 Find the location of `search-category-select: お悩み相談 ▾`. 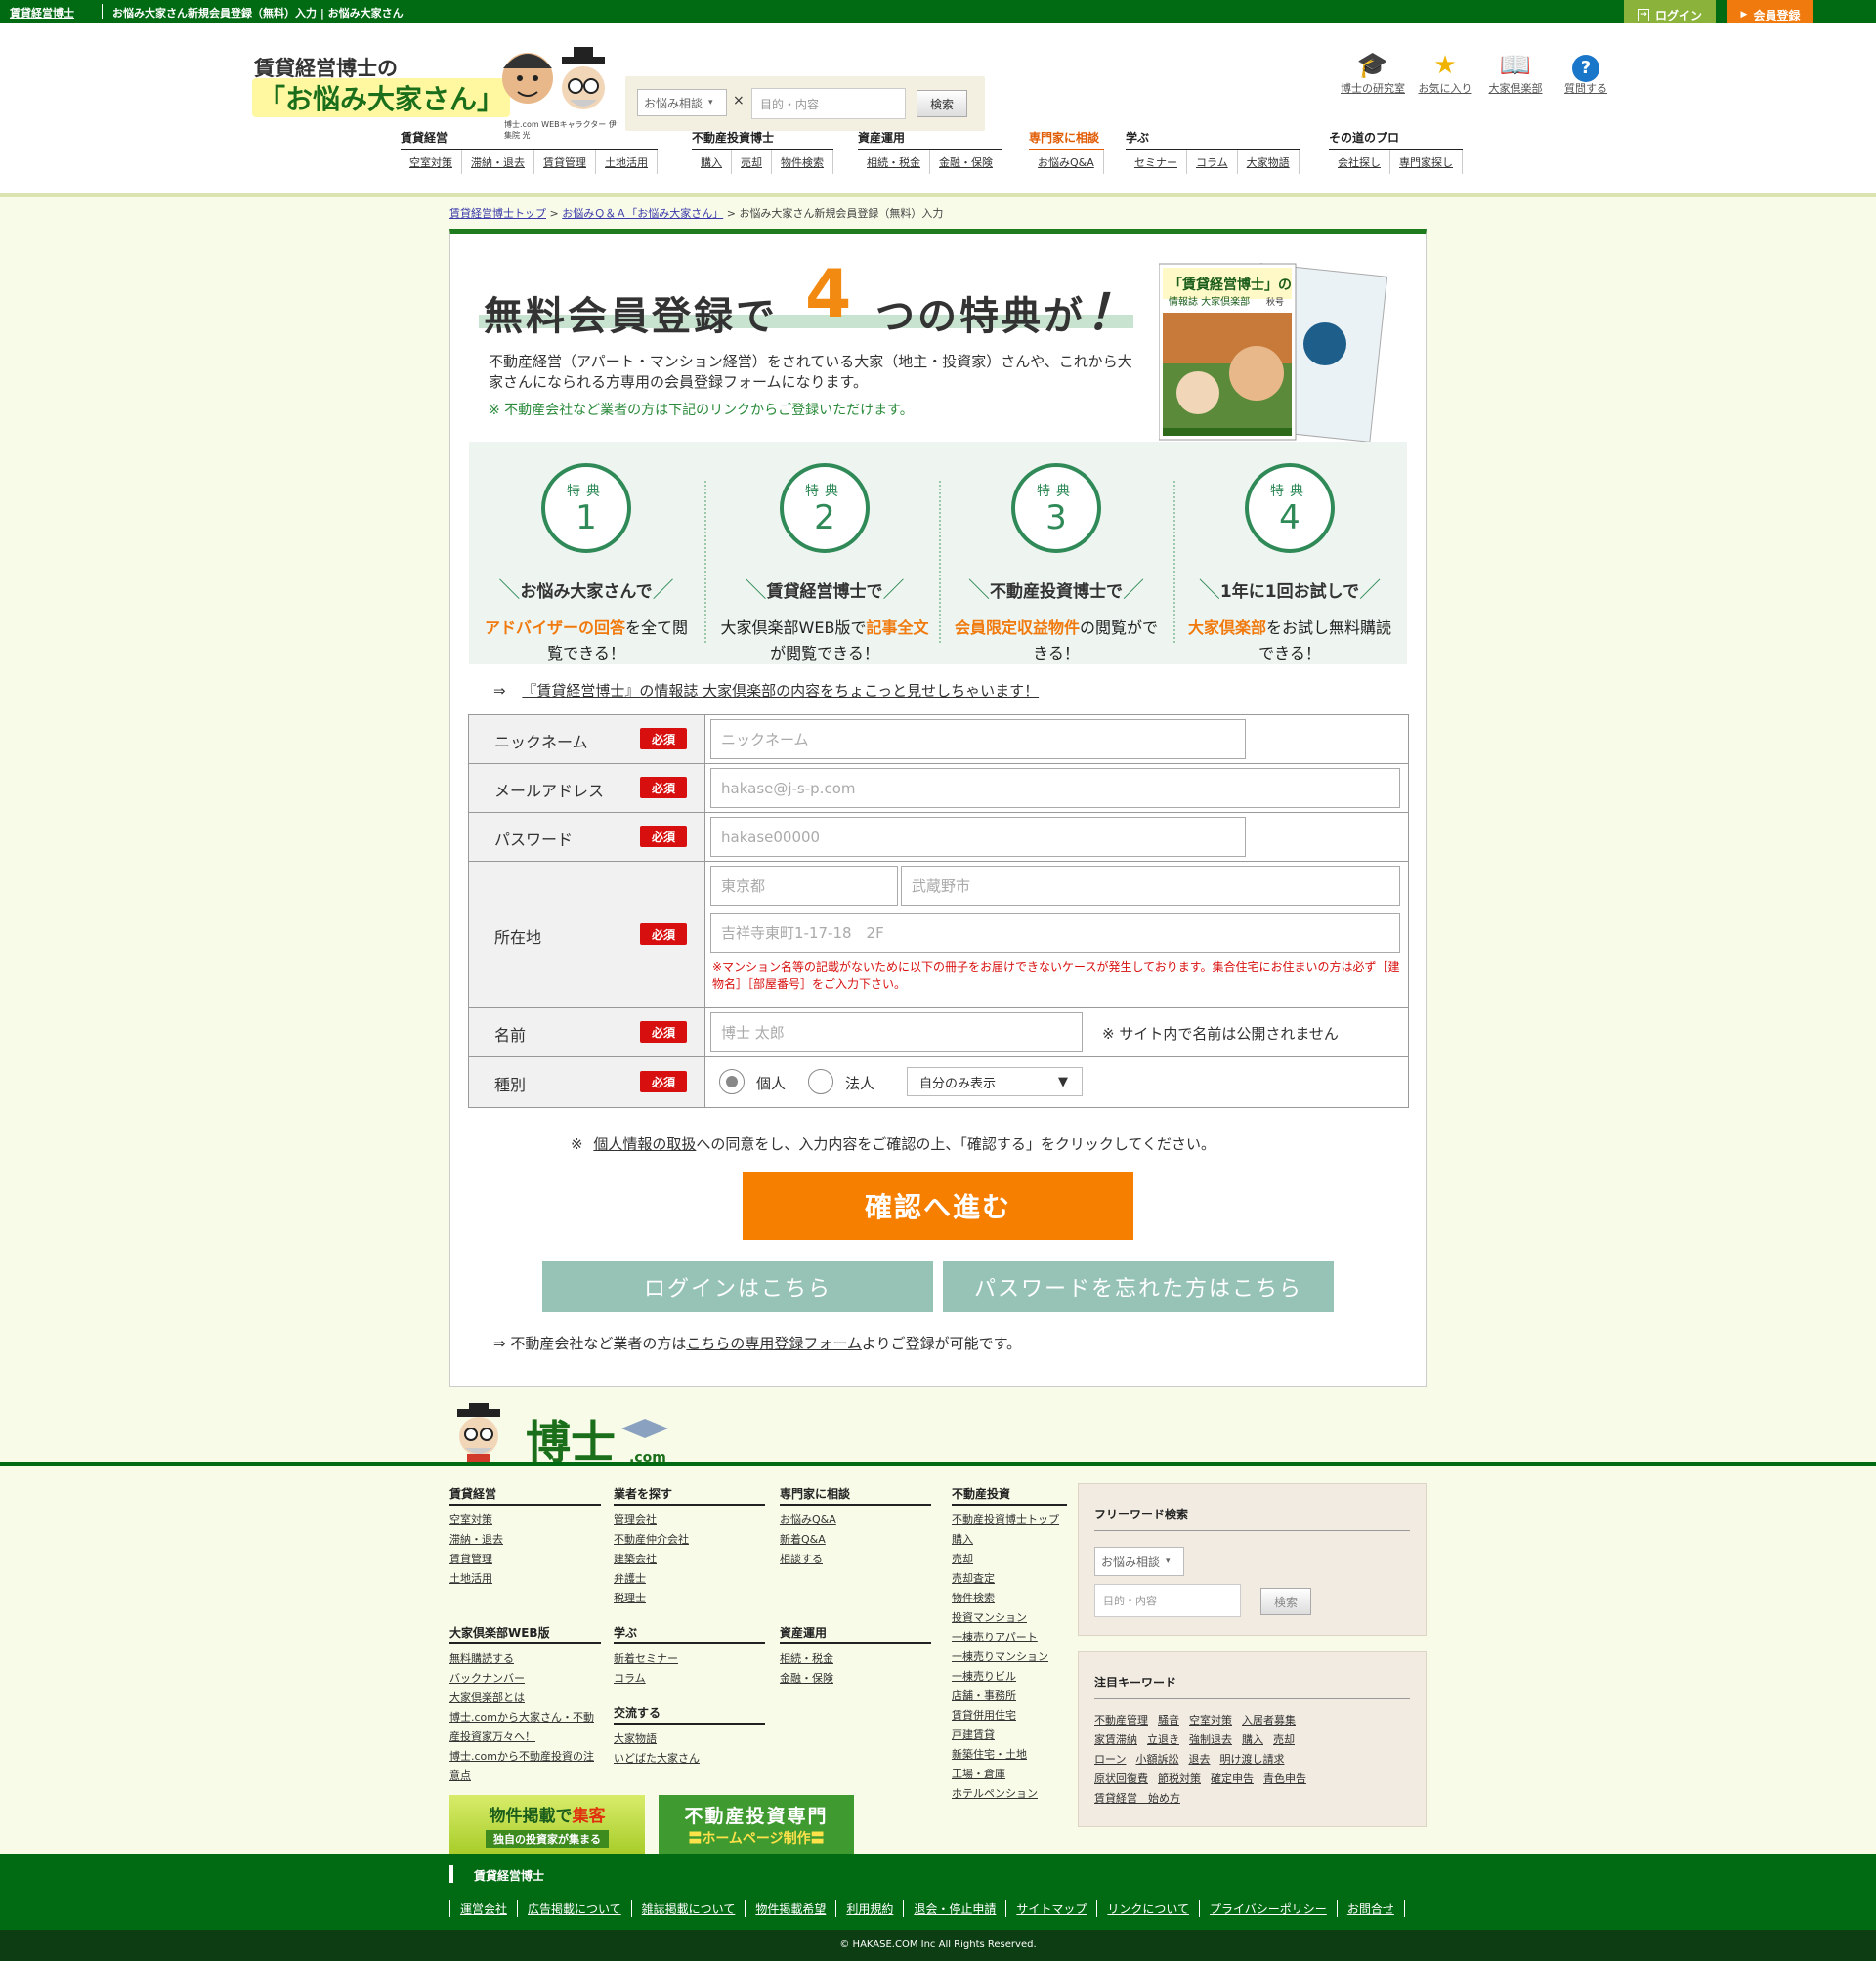

search-category-select: お悩み相談 ▾ is located at coordinates (682, 103).